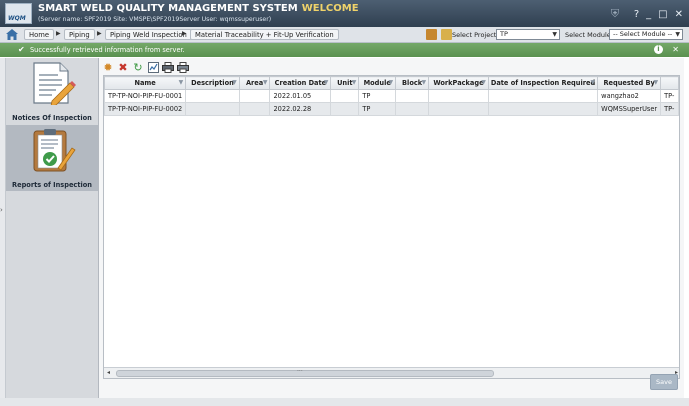 The width and height of the screenshot is (689, 406). What do you see at coordinates (108, 372) in the screenshot?
I see `scroll-left-icon: ◂` at bounding box center [108, 372].